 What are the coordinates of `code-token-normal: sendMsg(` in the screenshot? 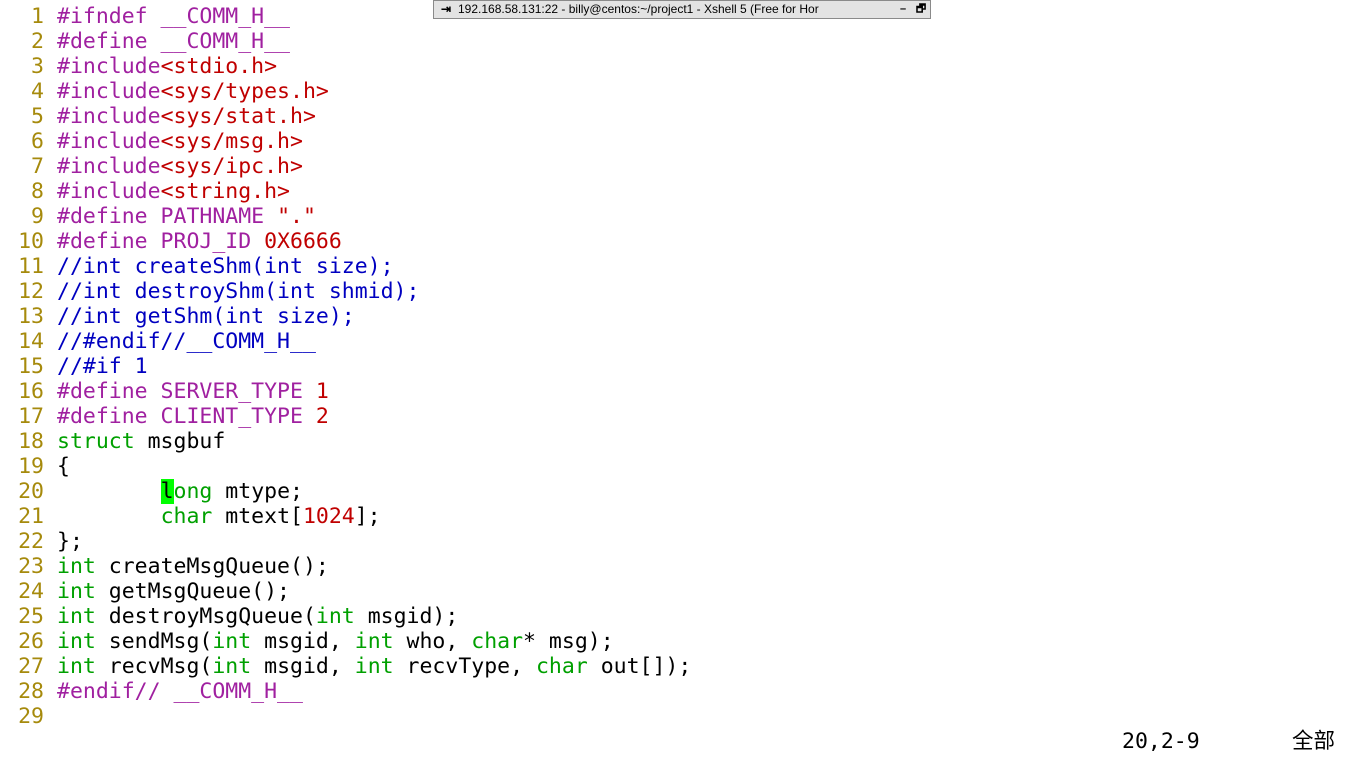 It's located at (154, 641).